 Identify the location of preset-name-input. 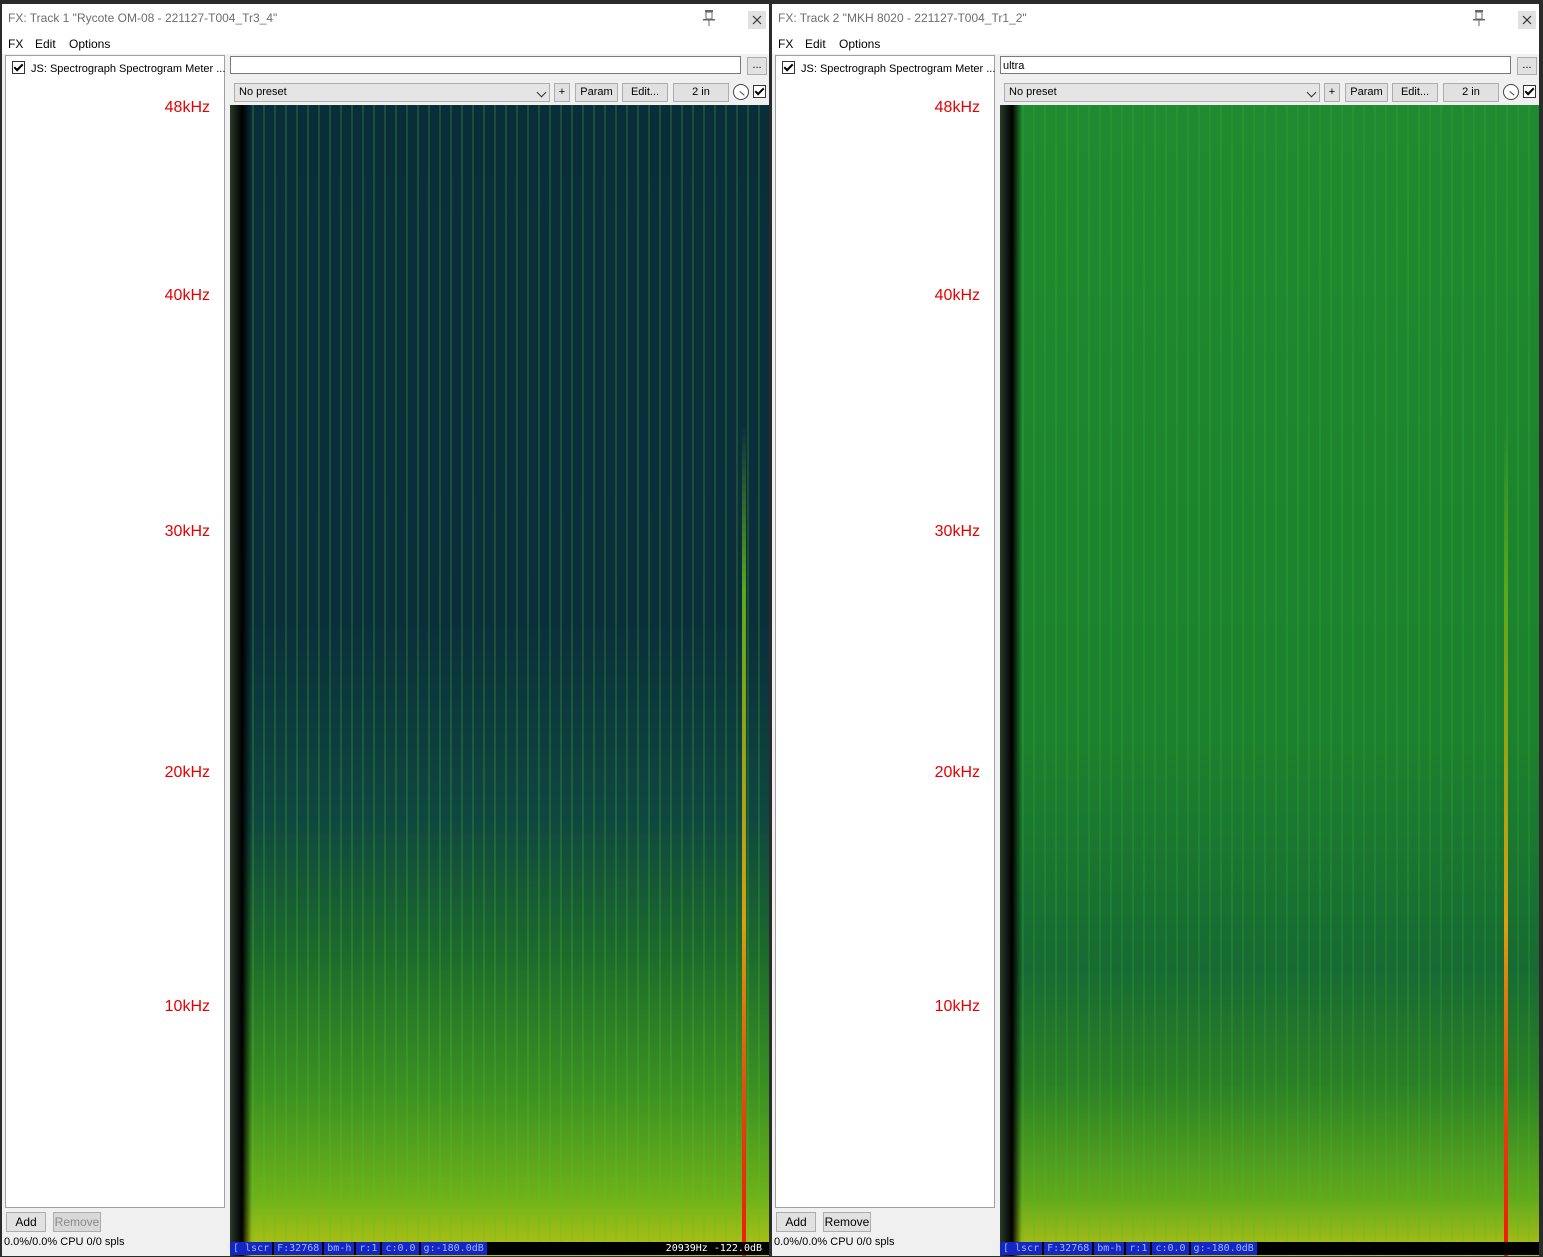
(485, 65).